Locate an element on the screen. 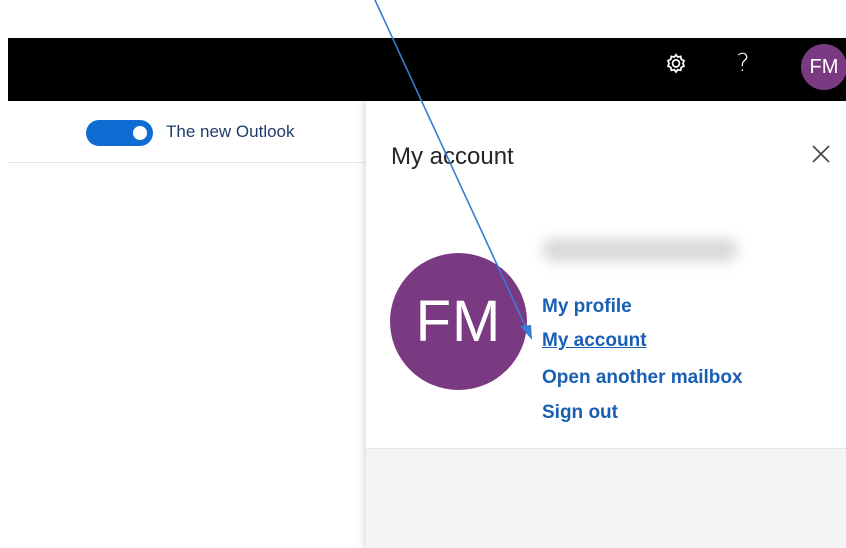 The height and width of the screenshot is (548, 846). panel-title: My account is located at coordinates (452, 156).